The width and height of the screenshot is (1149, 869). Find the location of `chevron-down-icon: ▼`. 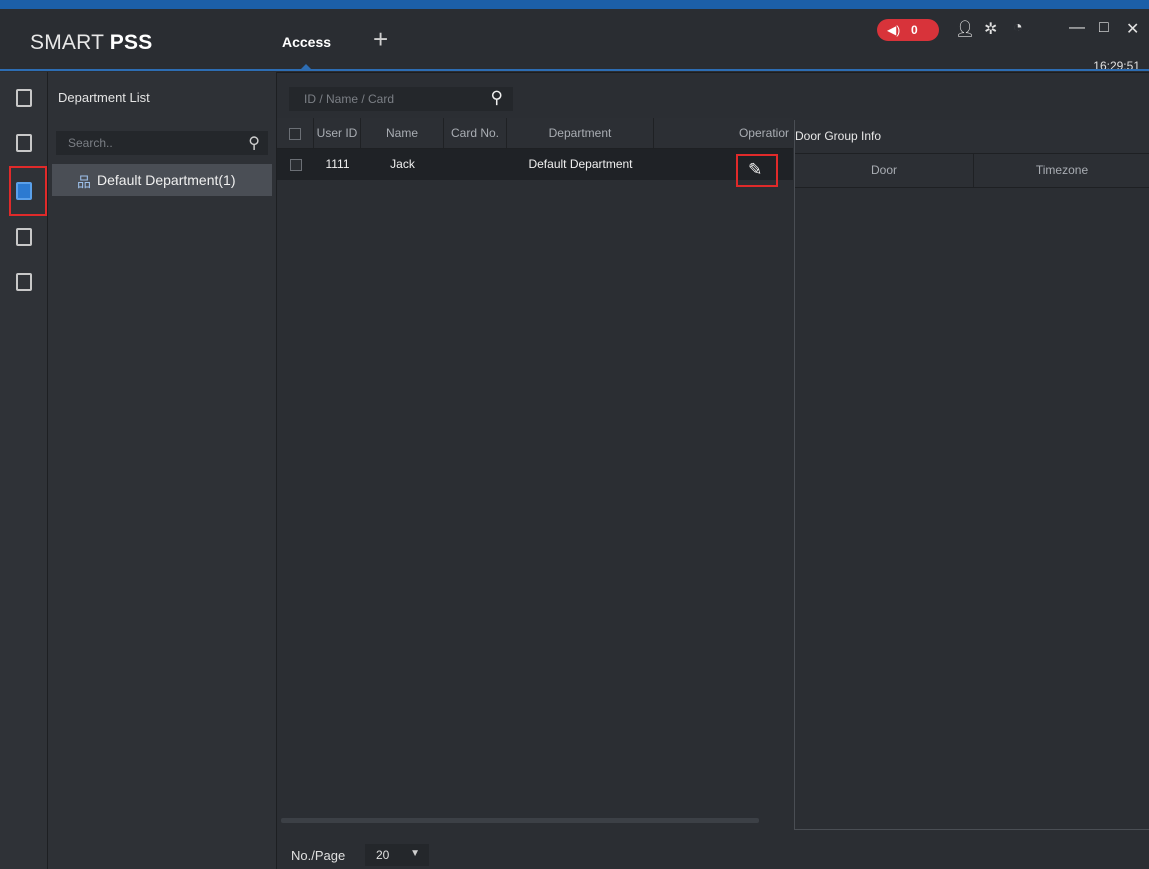

chevron-down-icon: ▼ is located at coordinates (415, 853).